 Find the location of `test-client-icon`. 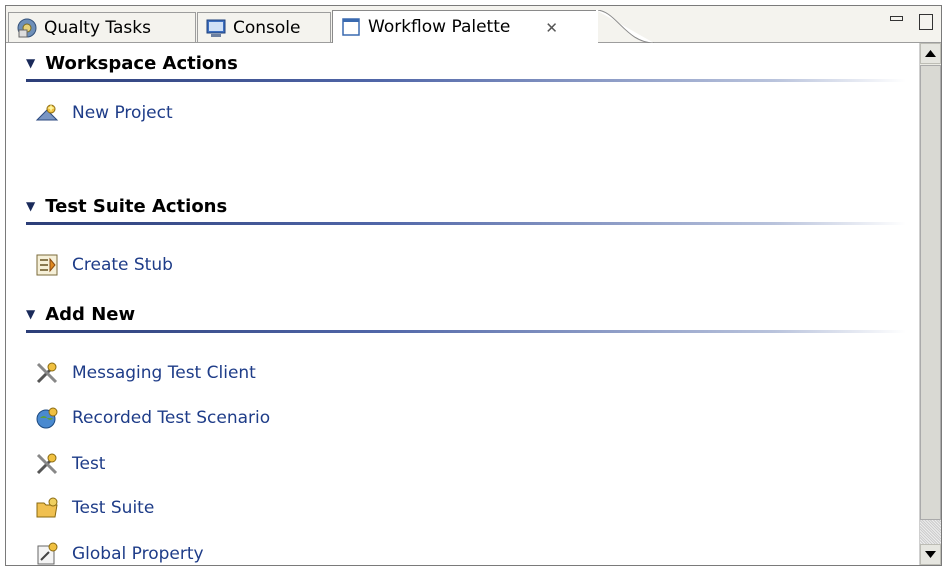

test-client-icon is located at coordinates (47, 373).